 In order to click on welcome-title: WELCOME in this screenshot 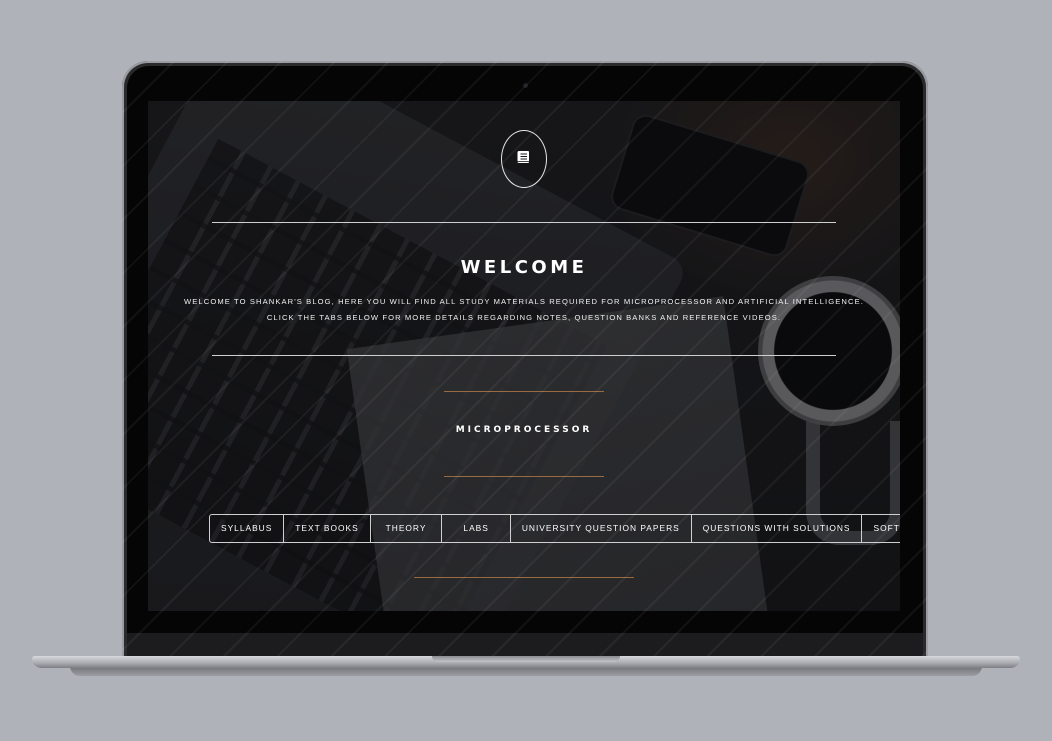, I will do `click(524, 267)`.